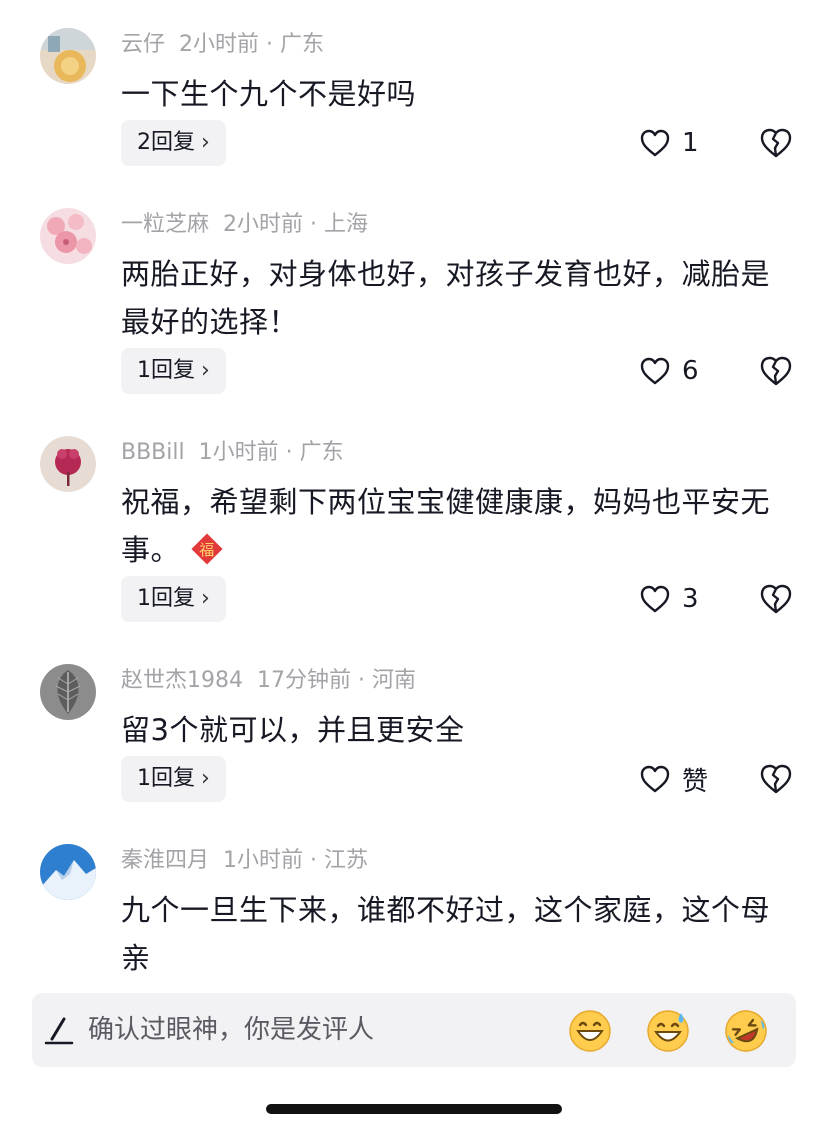 The height and width of the screenshot is (1132, 828). I want to click on svg-text: 福, so click(207, 550).